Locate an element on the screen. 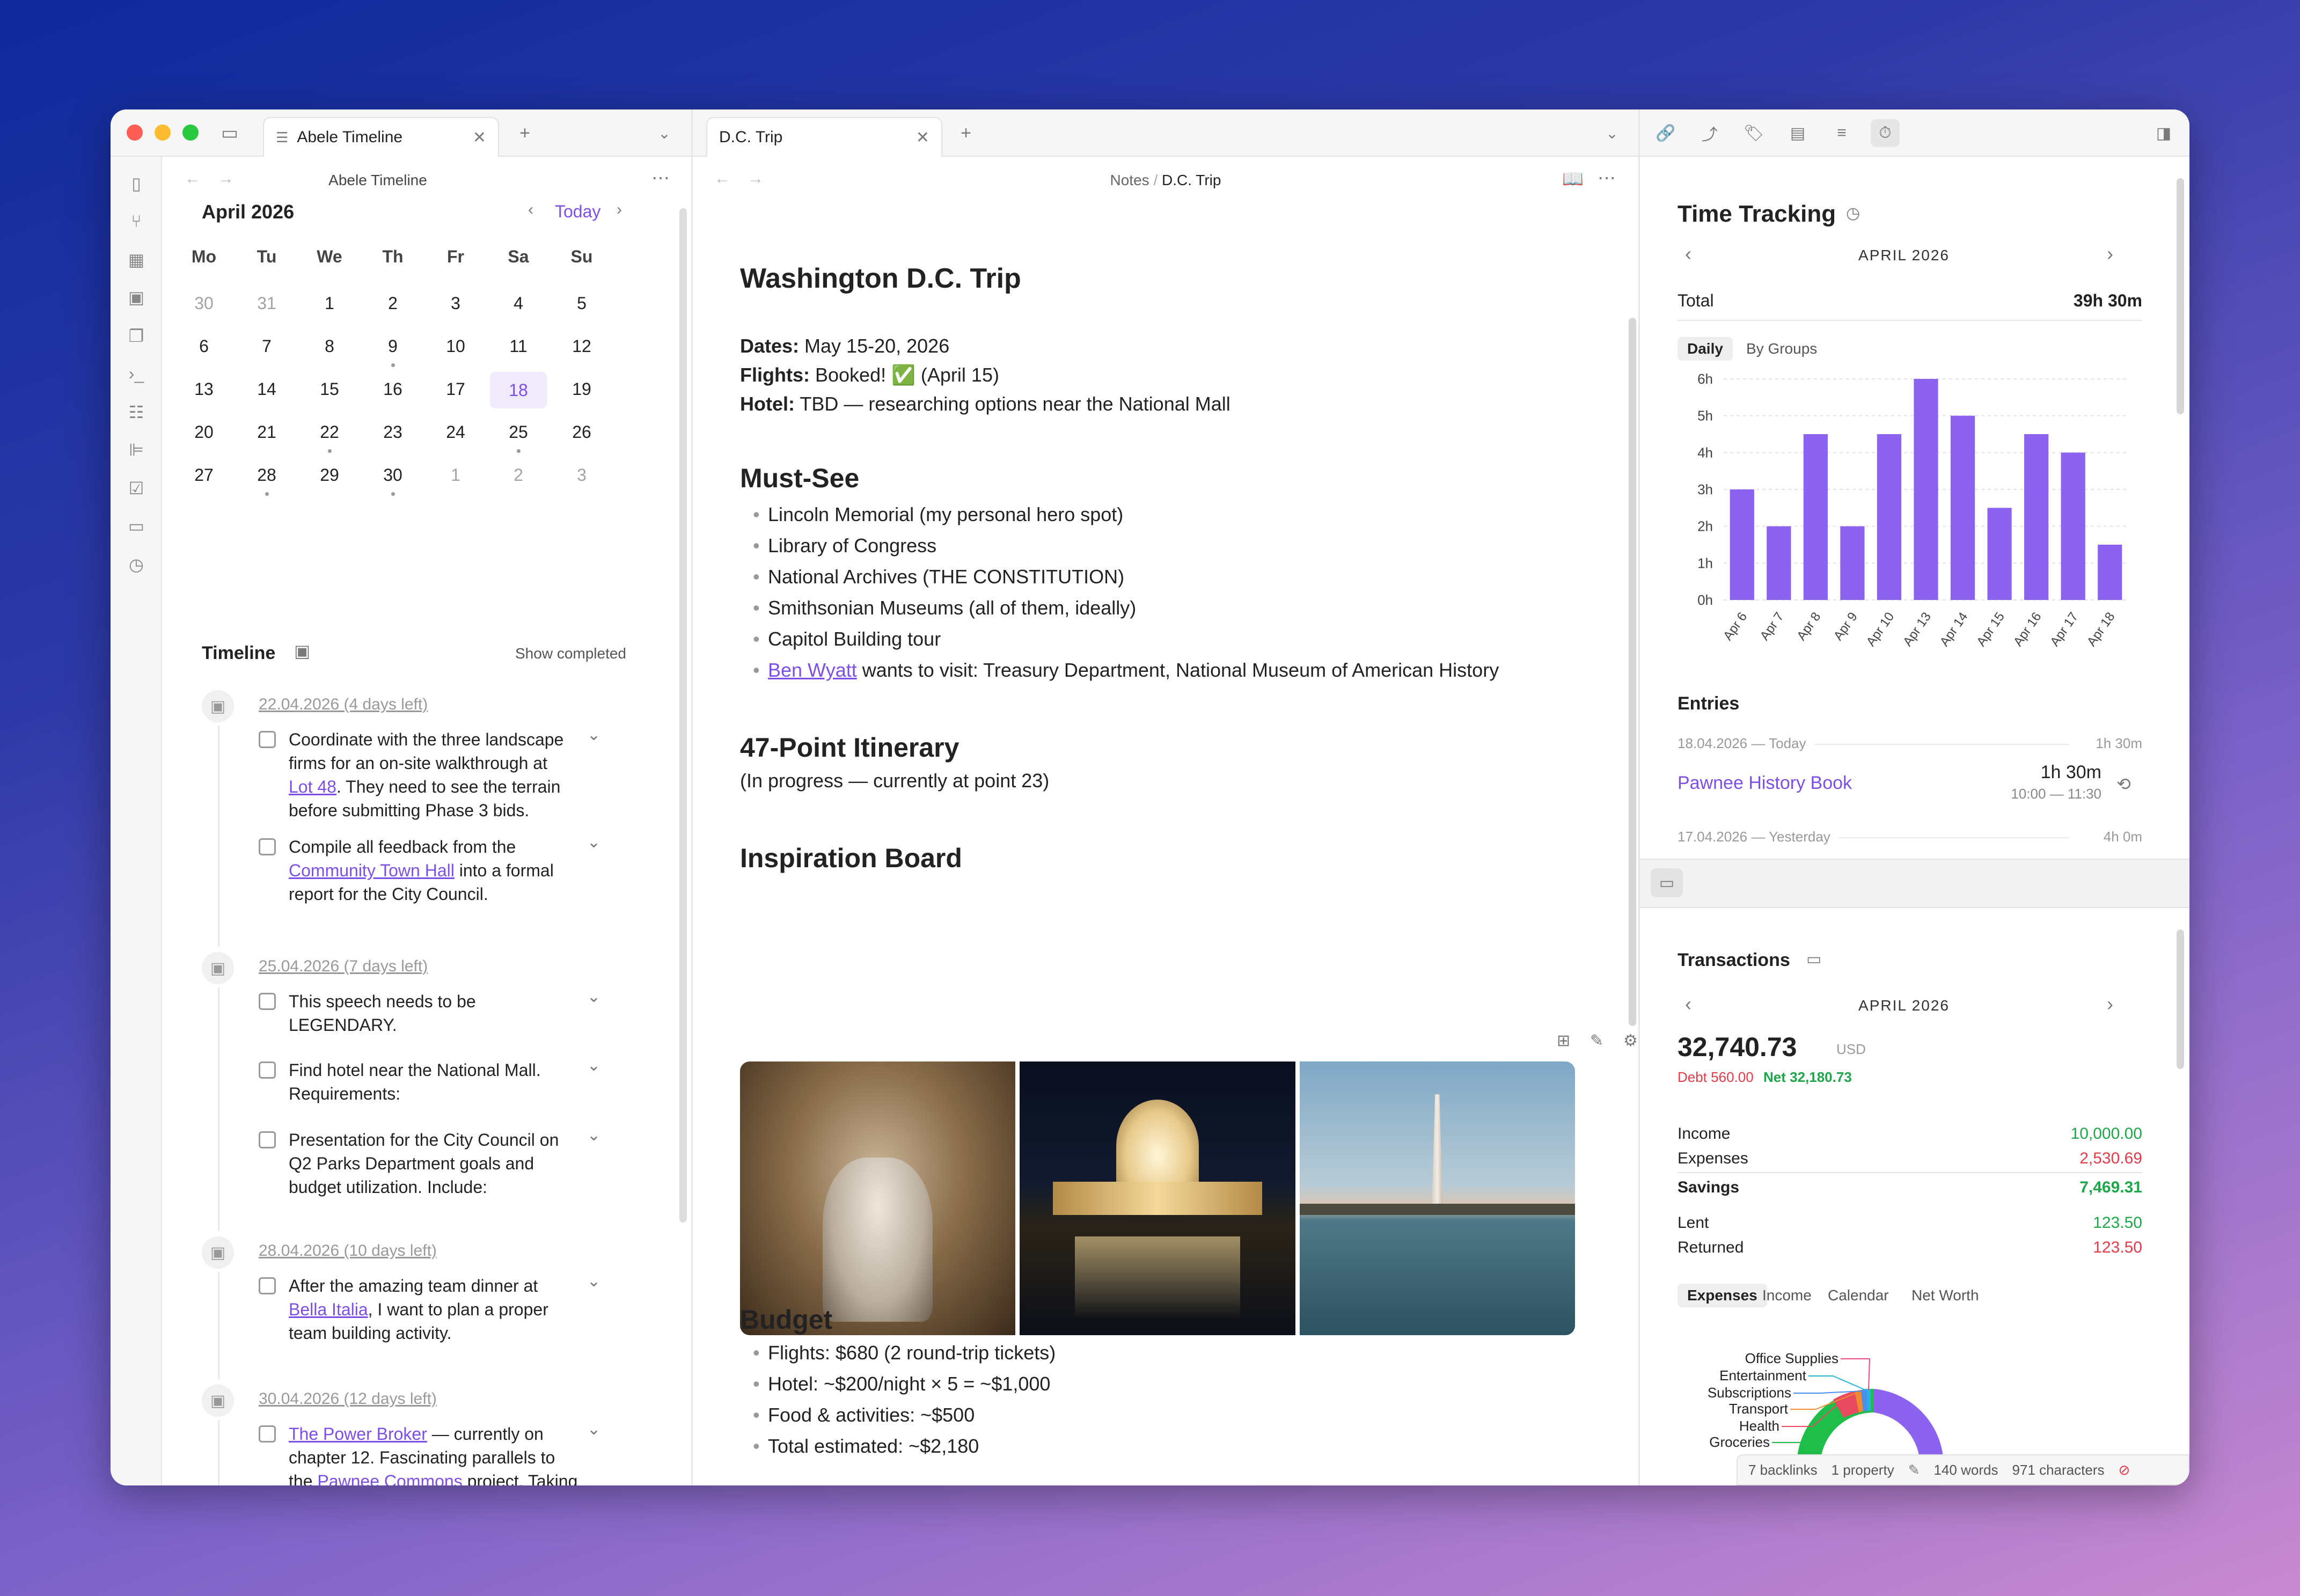 Image resolution: width=2300 pixels, height=1596 pixels. tab-calendar: Calendar is located at coordinates (1858, 1295).